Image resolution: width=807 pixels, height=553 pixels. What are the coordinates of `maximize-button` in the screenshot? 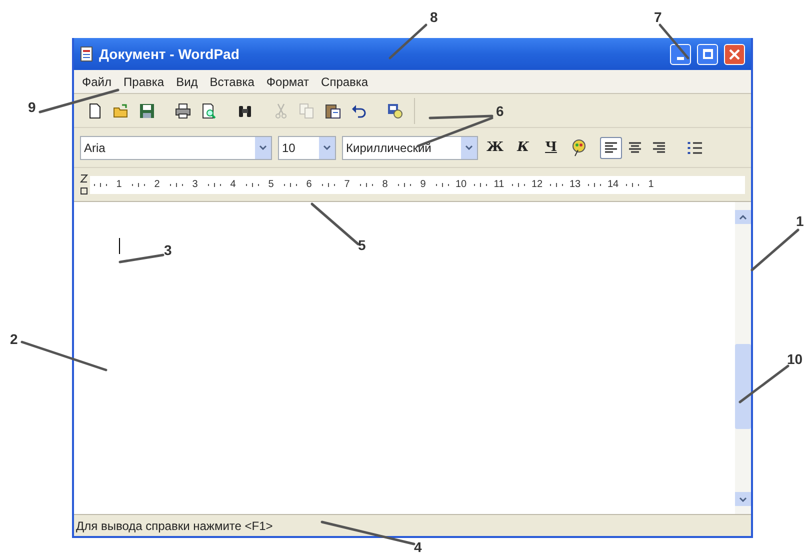 It's located at (707, 54).